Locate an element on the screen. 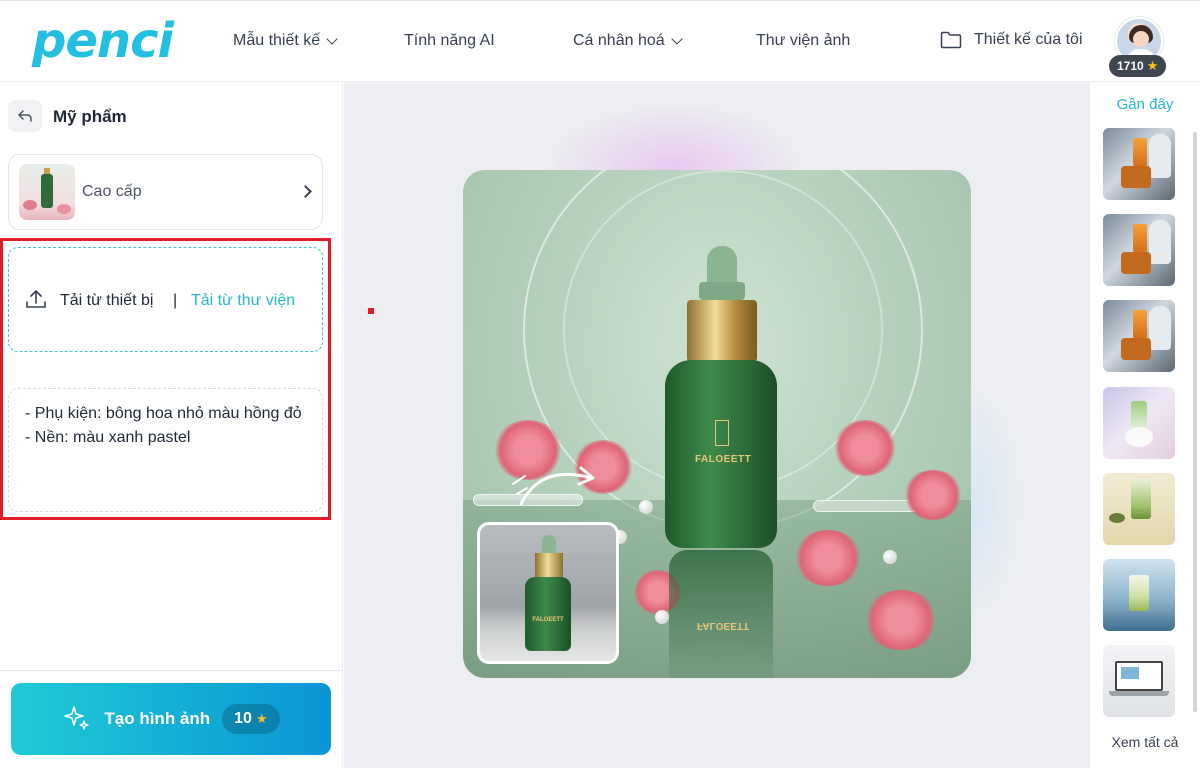 The image size is (1200, 768). sidebar-divider is located at coordinates (171, 670).